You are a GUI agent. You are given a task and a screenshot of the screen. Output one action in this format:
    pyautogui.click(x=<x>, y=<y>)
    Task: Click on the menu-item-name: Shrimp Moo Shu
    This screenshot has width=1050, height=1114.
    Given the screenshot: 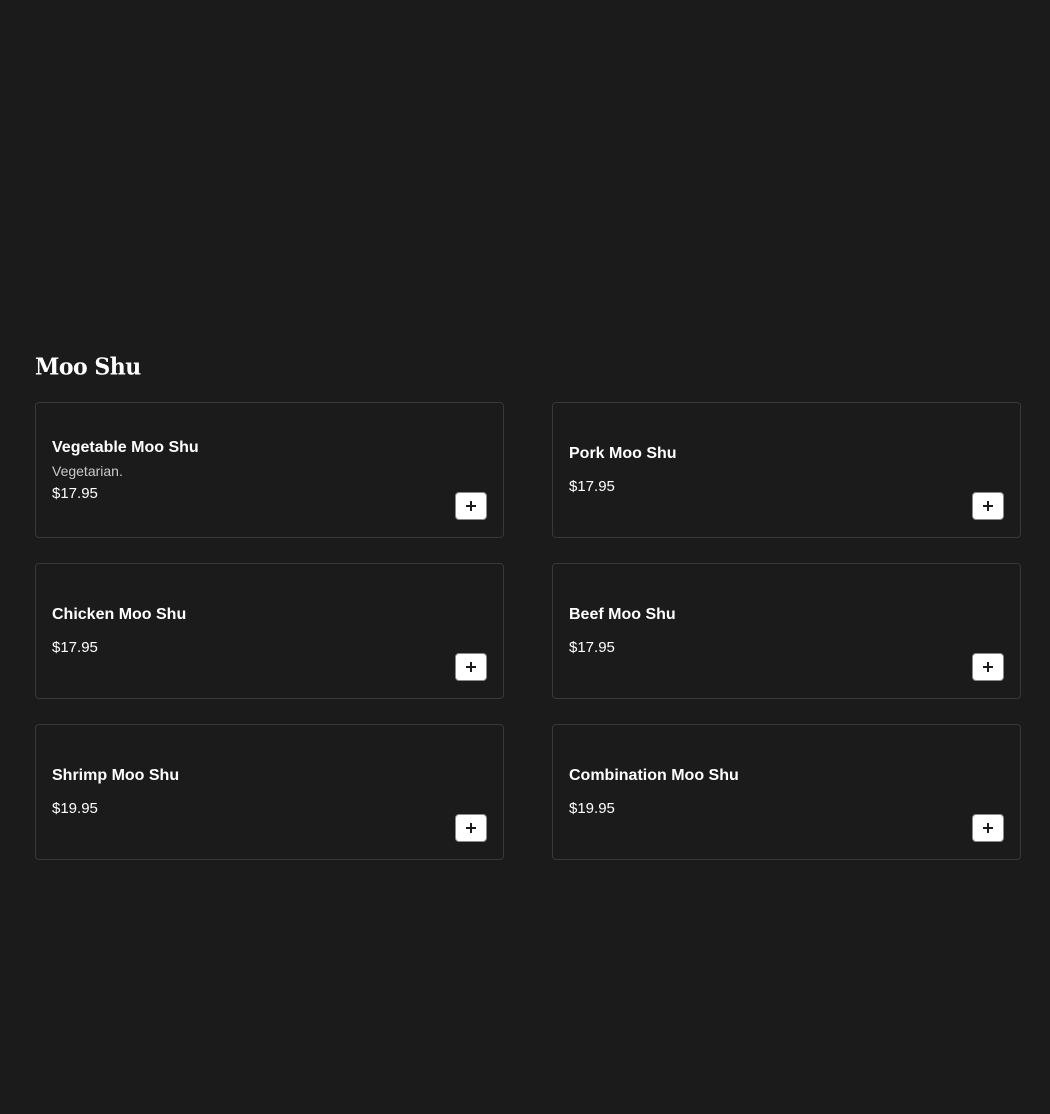 What is the action you would take?
    pyautogui.click(x=116, y=775)
    